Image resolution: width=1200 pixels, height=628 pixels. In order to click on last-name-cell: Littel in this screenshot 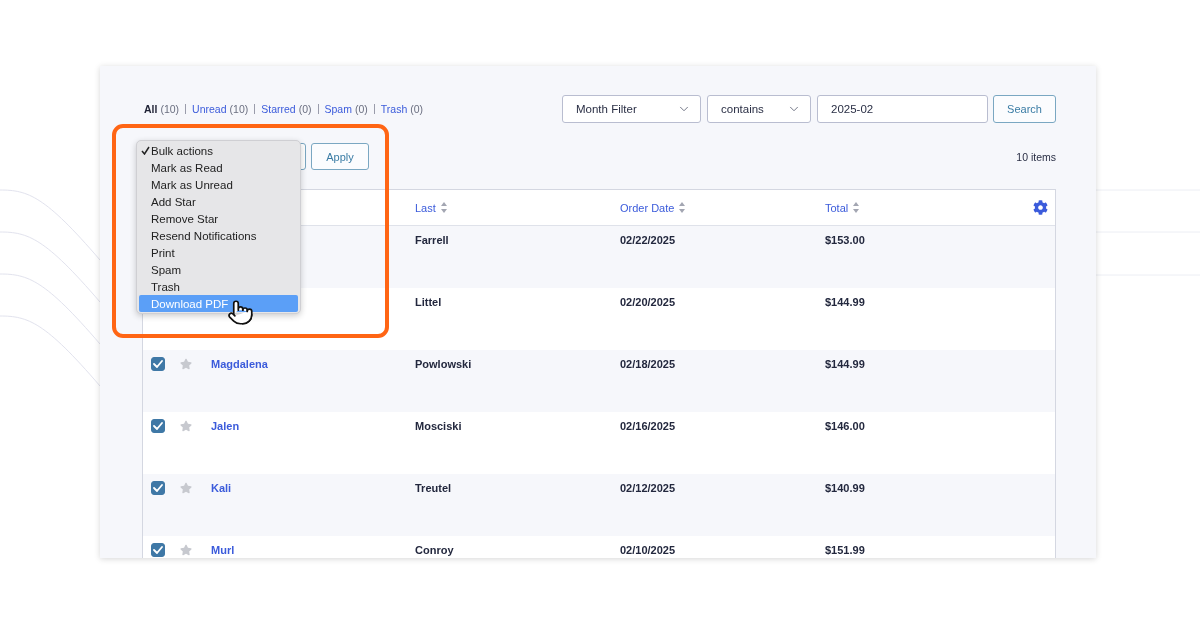, I will do `click(428, 302)`.